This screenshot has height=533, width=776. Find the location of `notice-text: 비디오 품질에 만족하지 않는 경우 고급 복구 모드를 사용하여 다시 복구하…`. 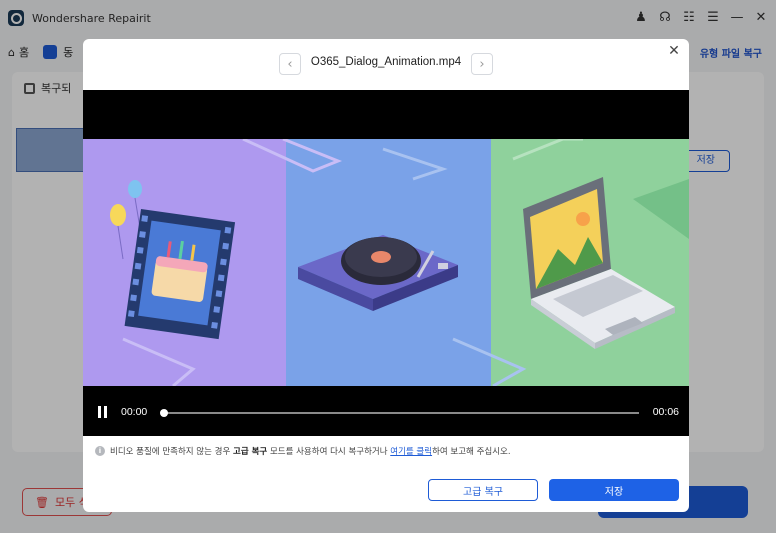

notice-text: 비디오 품질에 만족하지 않는 경우 고급 복구 모드를 사용하여 다시 복구하… is located at coordinates (310, 451).